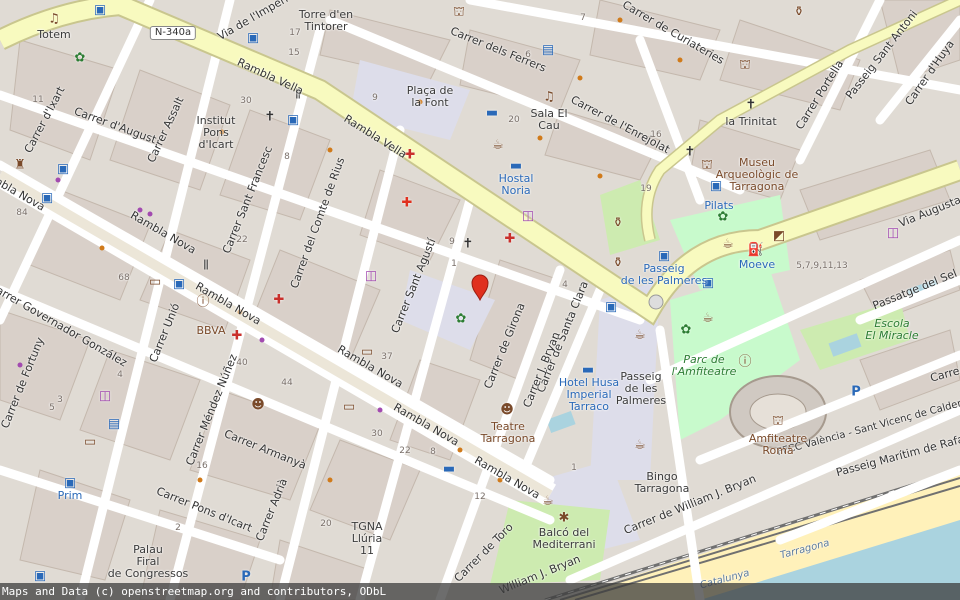 This screenshot has height=600, width=960. Describe the element at coordinates (528, 55) in the screenshot. I see `house-number: 6` at that location.